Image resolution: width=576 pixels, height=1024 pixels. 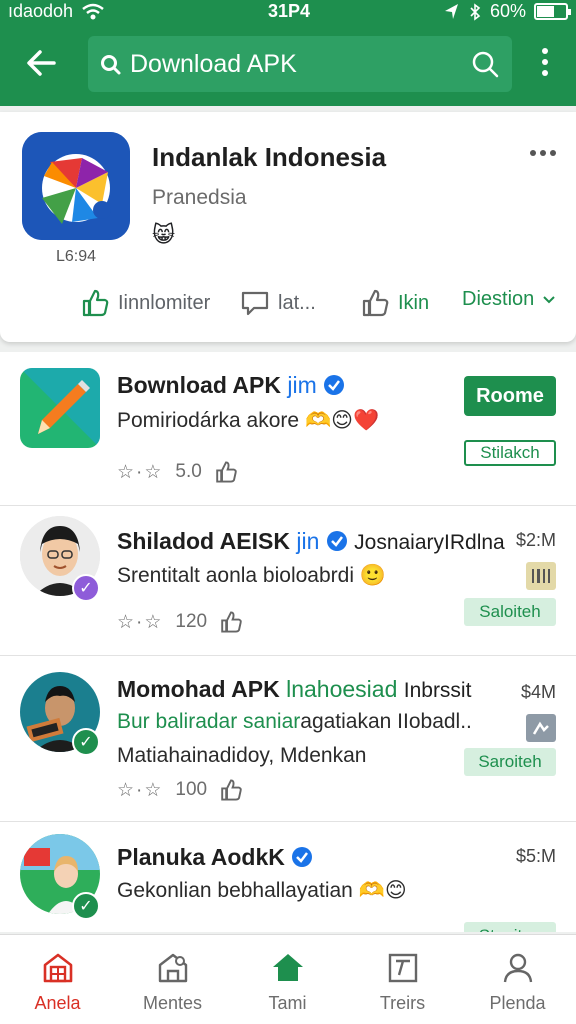 I want to click on barcode-icon, so click(x=541, y=576).